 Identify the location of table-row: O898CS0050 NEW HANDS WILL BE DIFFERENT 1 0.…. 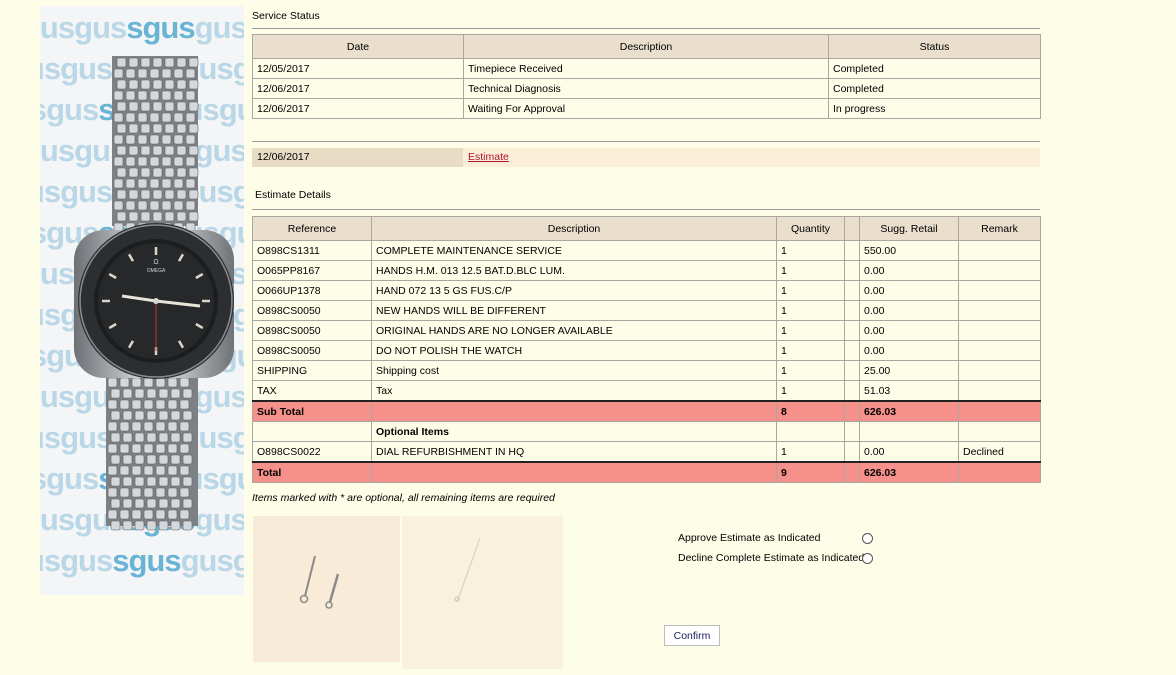
(646, 310).